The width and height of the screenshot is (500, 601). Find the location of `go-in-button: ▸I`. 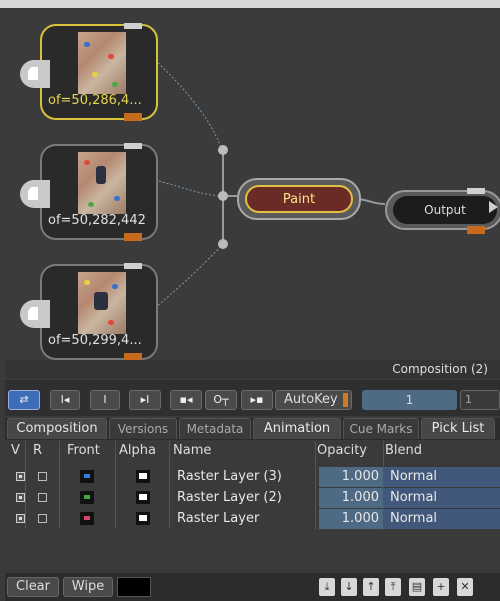

go-in-button: ▸I is located at coordinates (145, 400).